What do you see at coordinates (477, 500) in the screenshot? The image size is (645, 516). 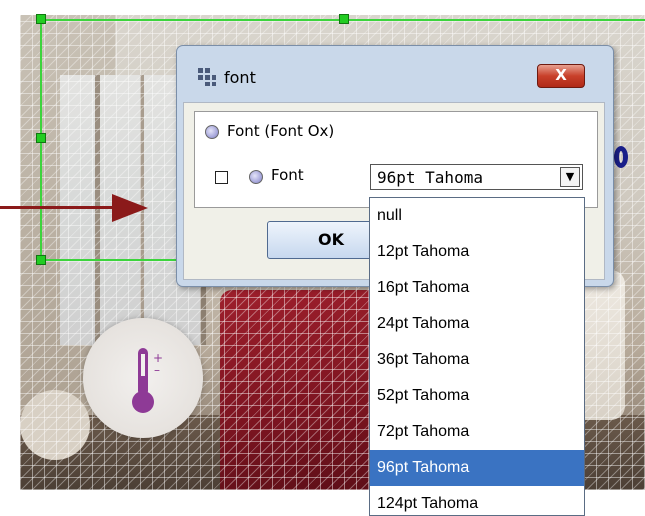 I see `dropdown-item: 124pt Tahoma` at bounding box center [477, 500].